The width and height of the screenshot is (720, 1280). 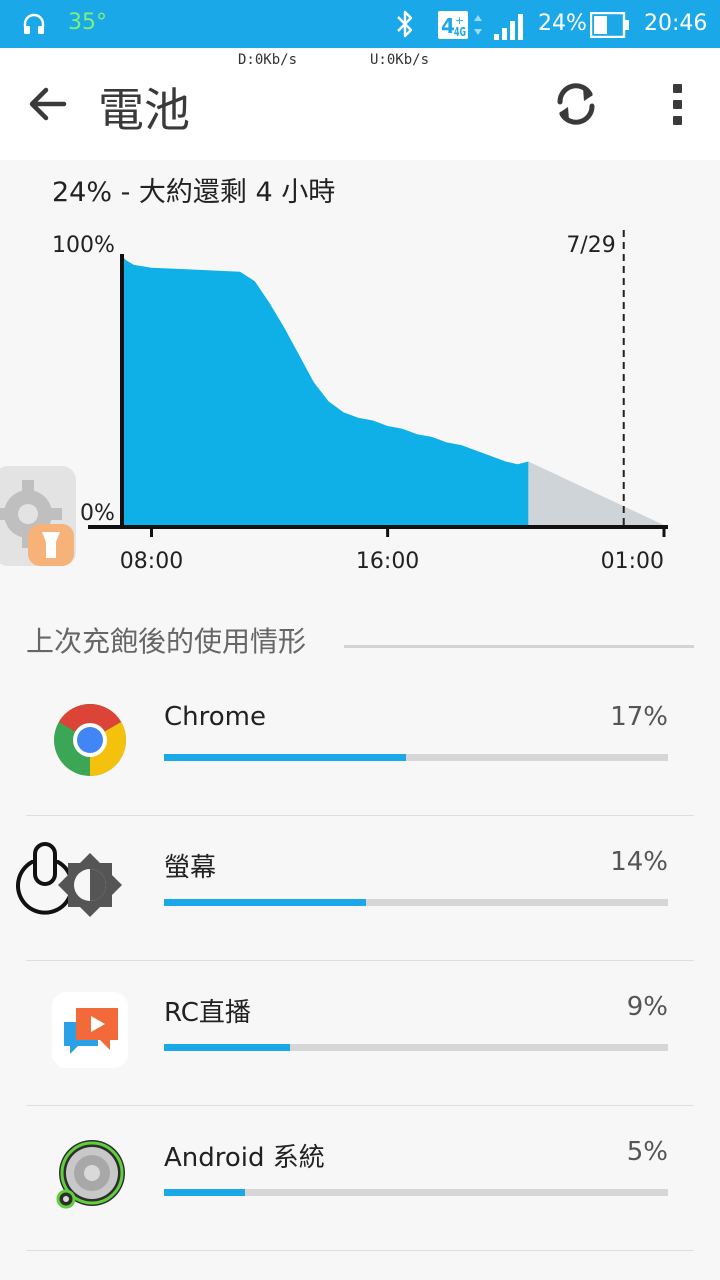 I want to click on rc-live-icon, so click(x=90, y=1030).